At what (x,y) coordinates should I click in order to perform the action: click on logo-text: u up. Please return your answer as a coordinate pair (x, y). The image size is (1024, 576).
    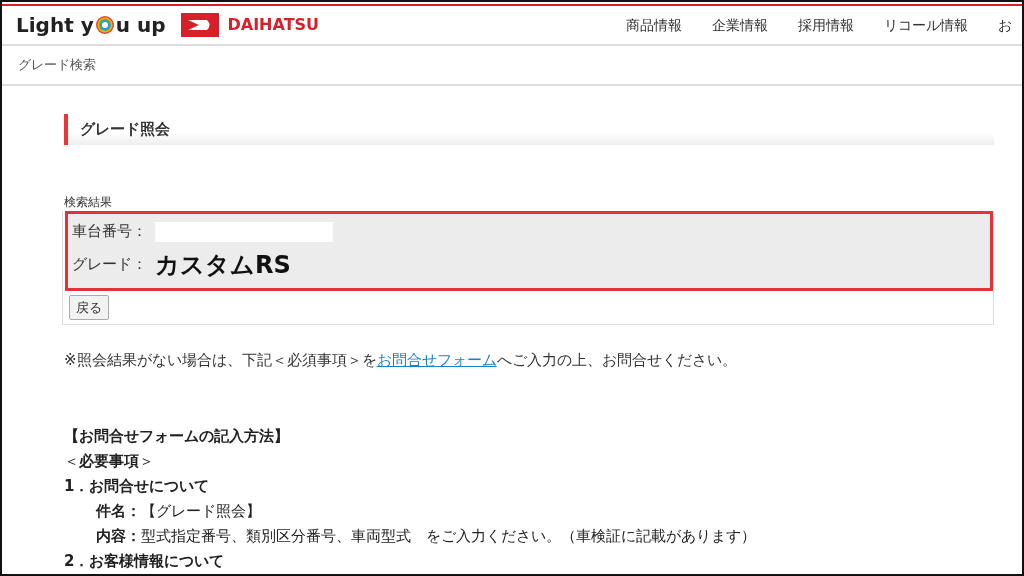
    Looking at the image, I should click on (140, 25).